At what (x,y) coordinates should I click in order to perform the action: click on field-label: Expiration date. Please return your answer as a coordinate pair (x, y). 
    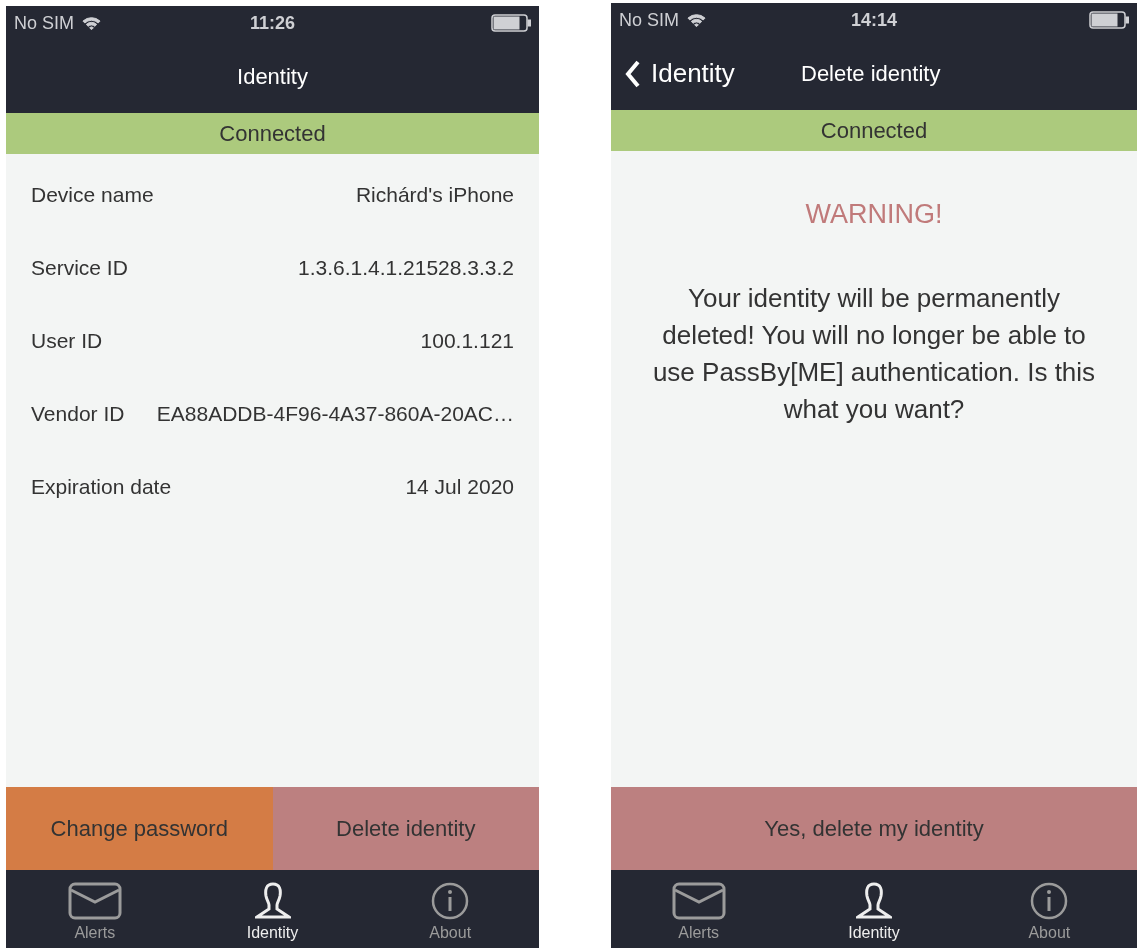
    Looking at the image, I should click on (101, 486).